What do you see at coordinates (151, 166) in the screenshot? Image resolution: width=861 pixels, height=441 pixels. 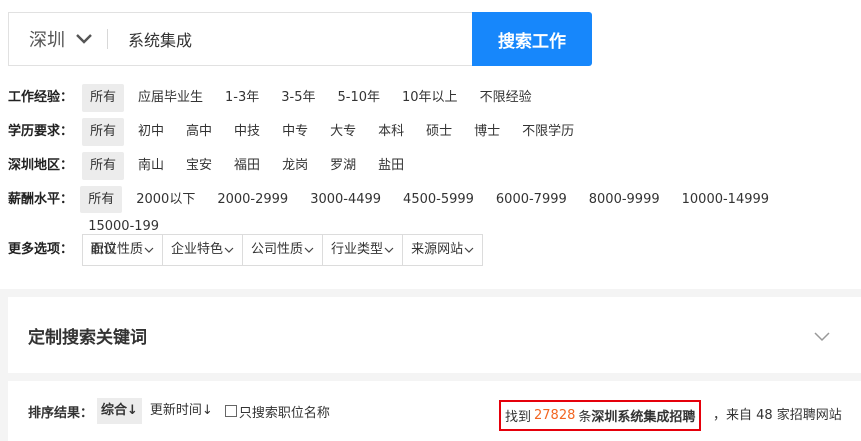 I see `filter-option: 南山` at bounding box center [151, 166].